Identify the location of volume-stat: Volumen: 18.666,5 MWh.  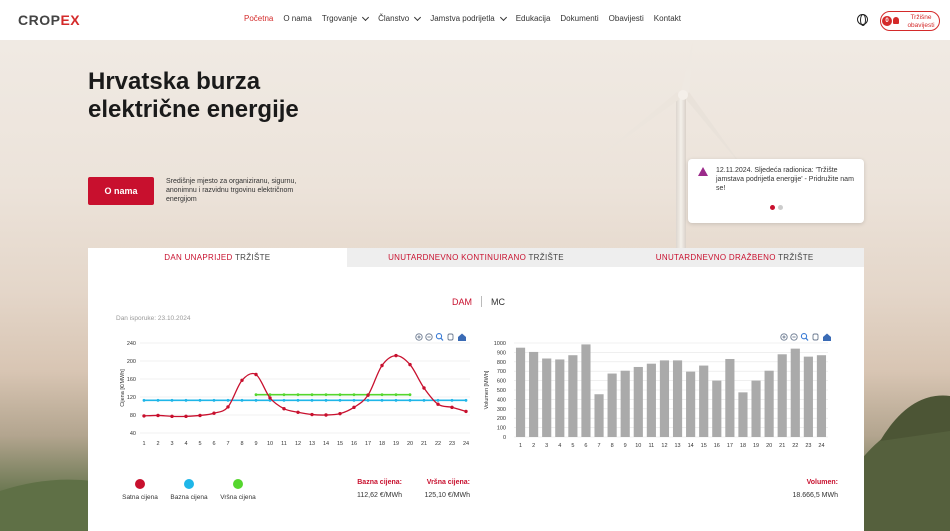
(803, 489).